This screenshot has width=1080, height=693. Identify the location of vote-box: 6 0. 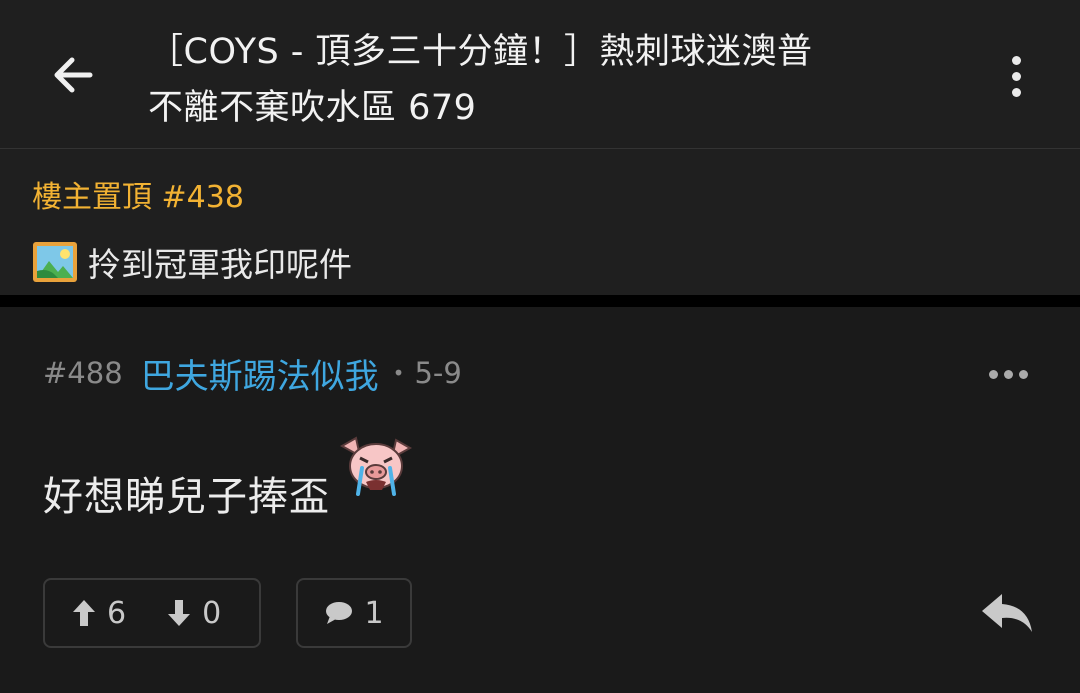
(152, 613).